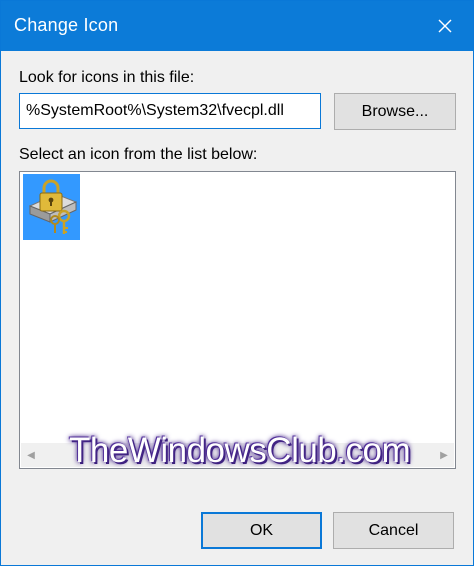 This screenshot has height=566, width=474. Describe the element at coordinates (393, 530) in the screenshot. I see `cancel-button: Cancel` at that location.